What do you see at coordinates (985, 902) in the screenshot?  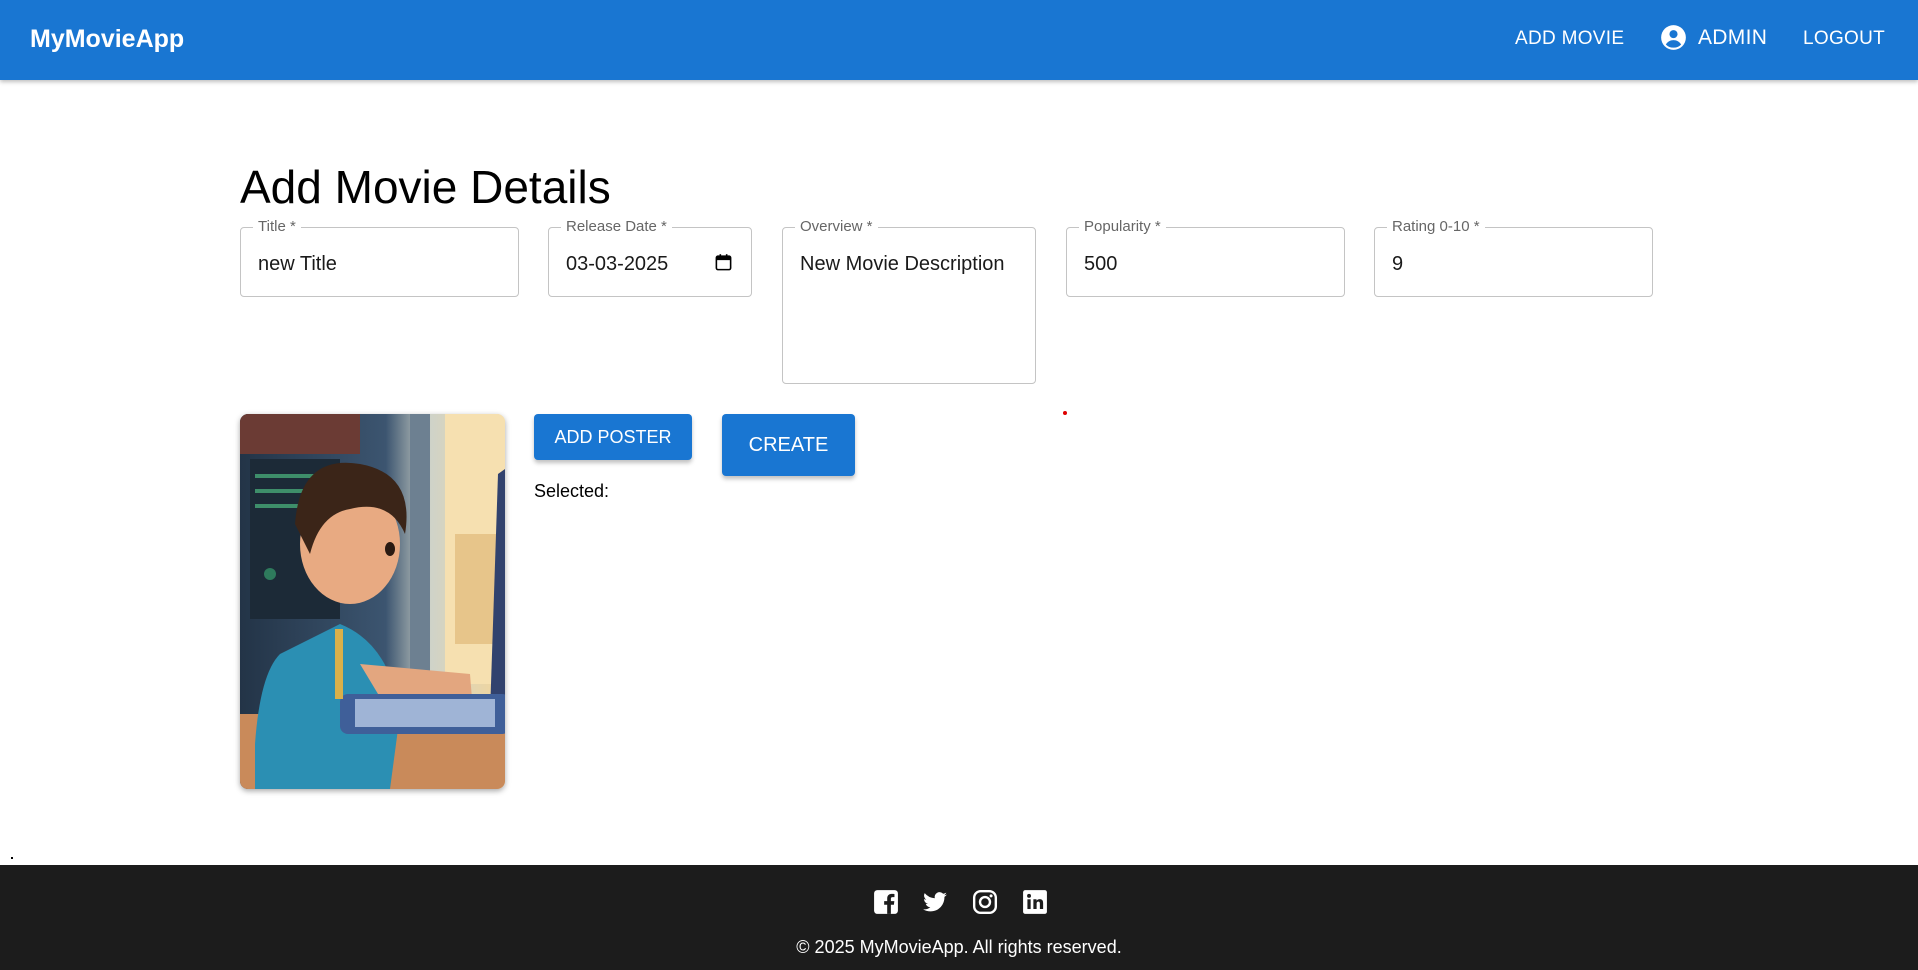 I see `instagram-icon` at bounding box center [985, 902].